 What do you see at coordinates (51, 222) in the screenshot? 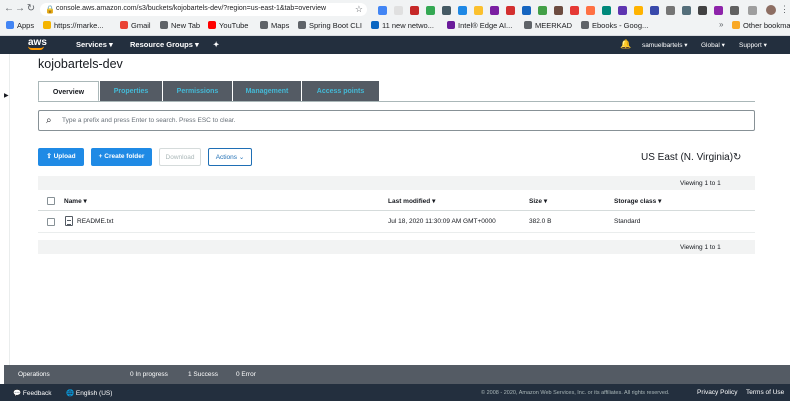
I see `row-checkbox` at bounding box center [51, 222].